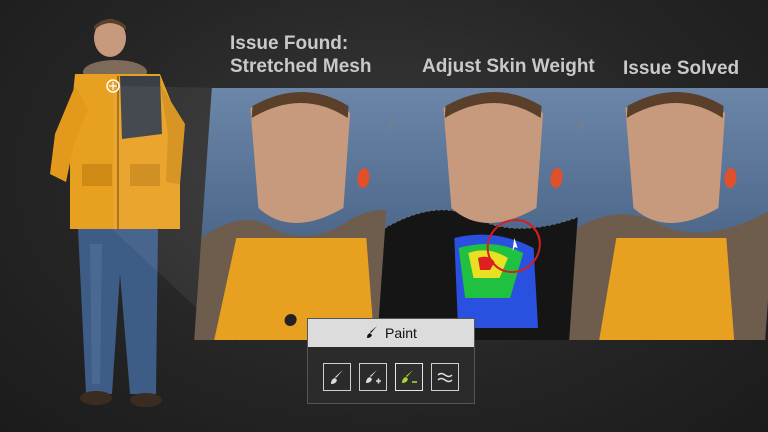  I want to click on paint-tool-row, so click(391, 377).